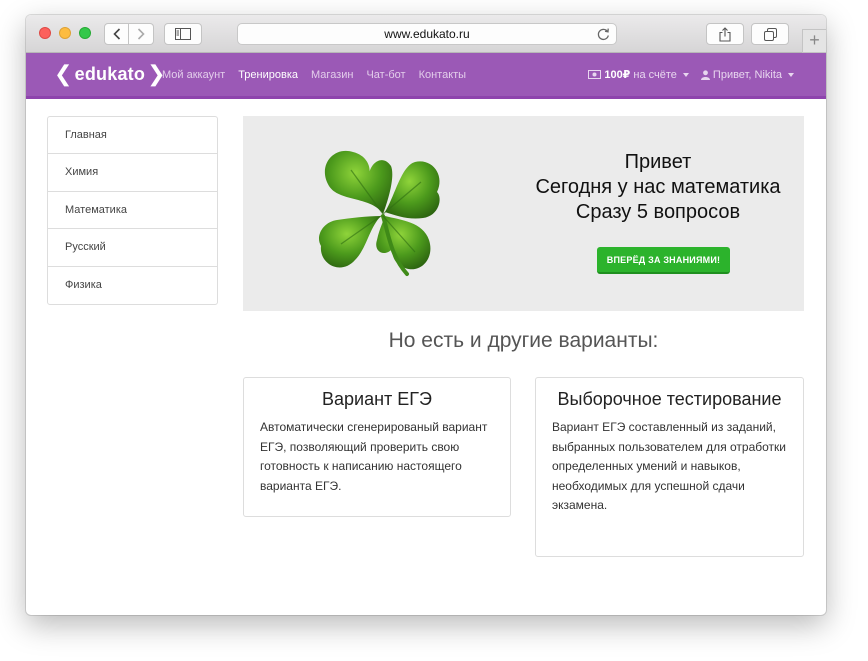 The height and width of the screenshot is (661, 868). I want to click on site-logo: ❮ edukato ❯, so click(110, 73).